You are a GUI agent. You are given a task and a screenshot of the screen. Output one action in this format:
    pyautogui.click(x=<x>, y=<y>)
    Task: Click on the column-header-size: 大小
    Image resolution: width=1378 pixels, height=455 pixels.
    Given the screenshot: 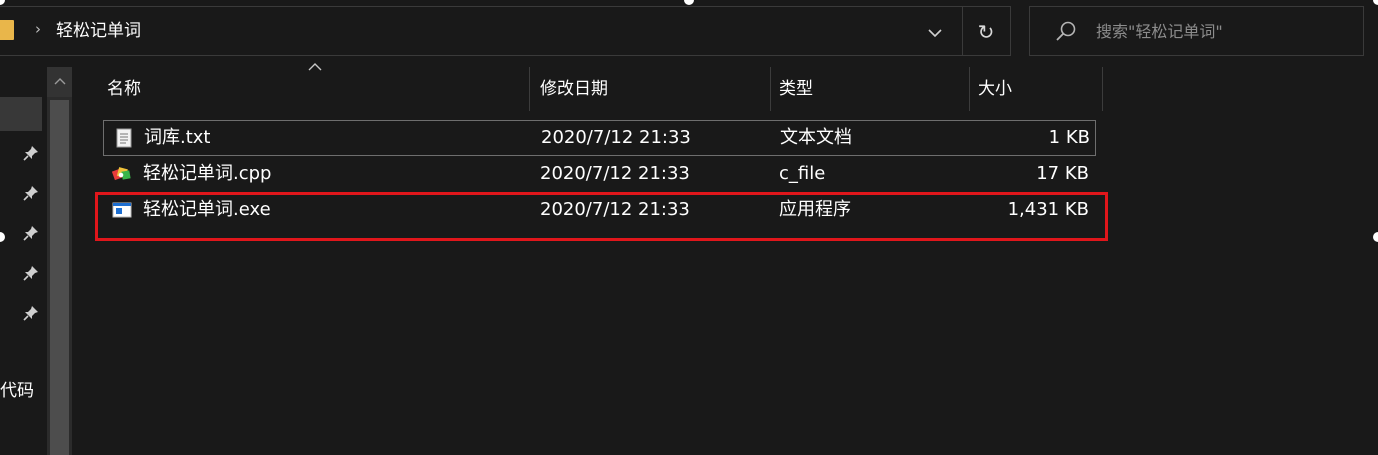 What is the action you would take?
    pyautogui.click(x=1037, y=89)
    